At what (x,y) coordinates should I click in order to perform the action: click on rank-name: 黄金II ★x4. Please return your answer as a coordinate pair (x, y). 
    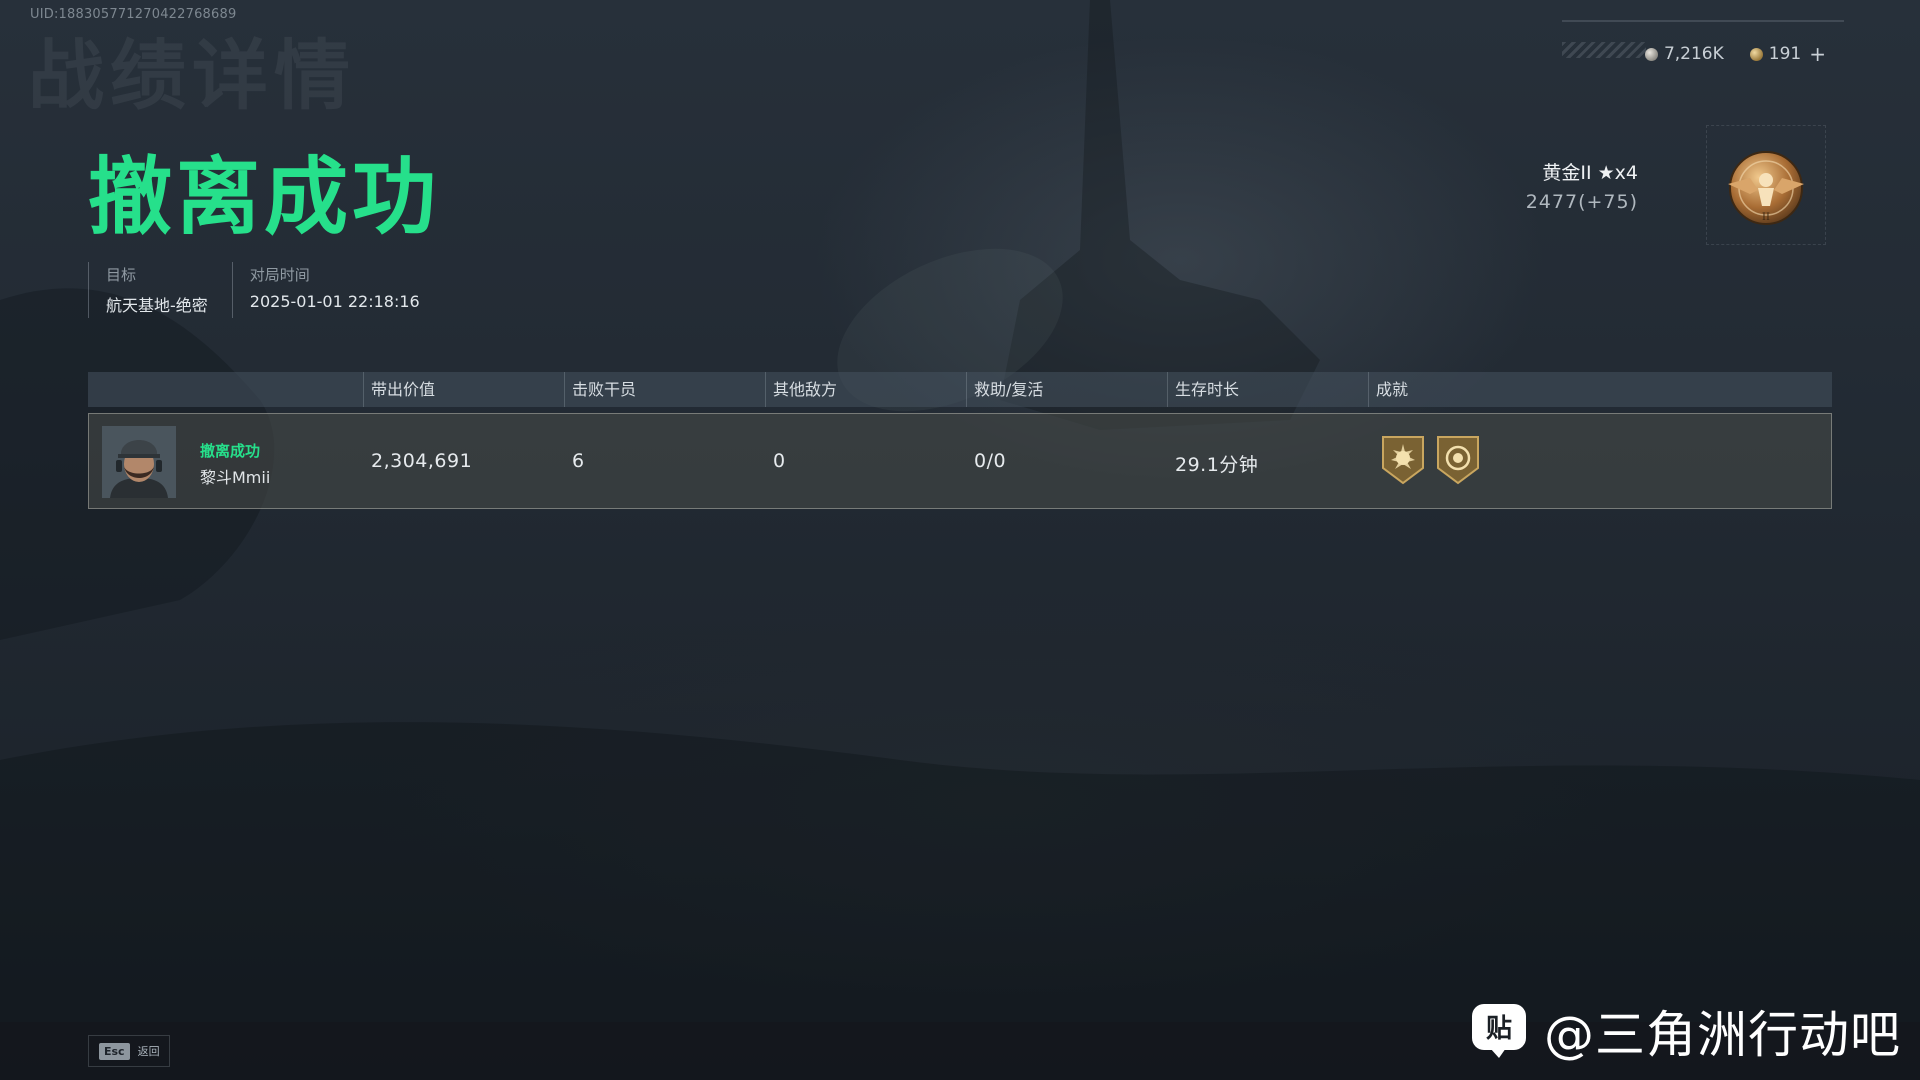
    Looking at the image, I should click on (1590, 173).